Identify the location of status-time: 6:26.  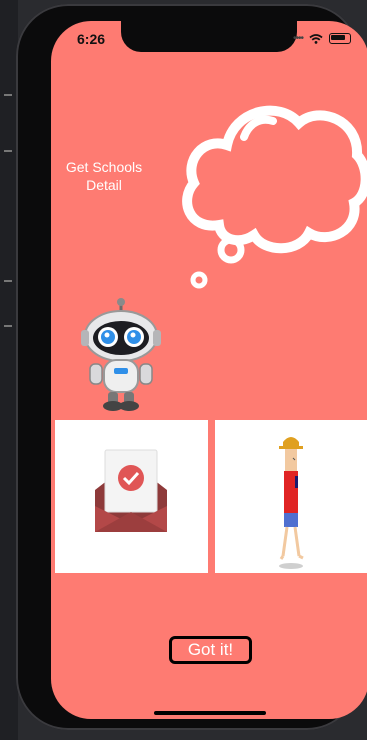
(91, 39).